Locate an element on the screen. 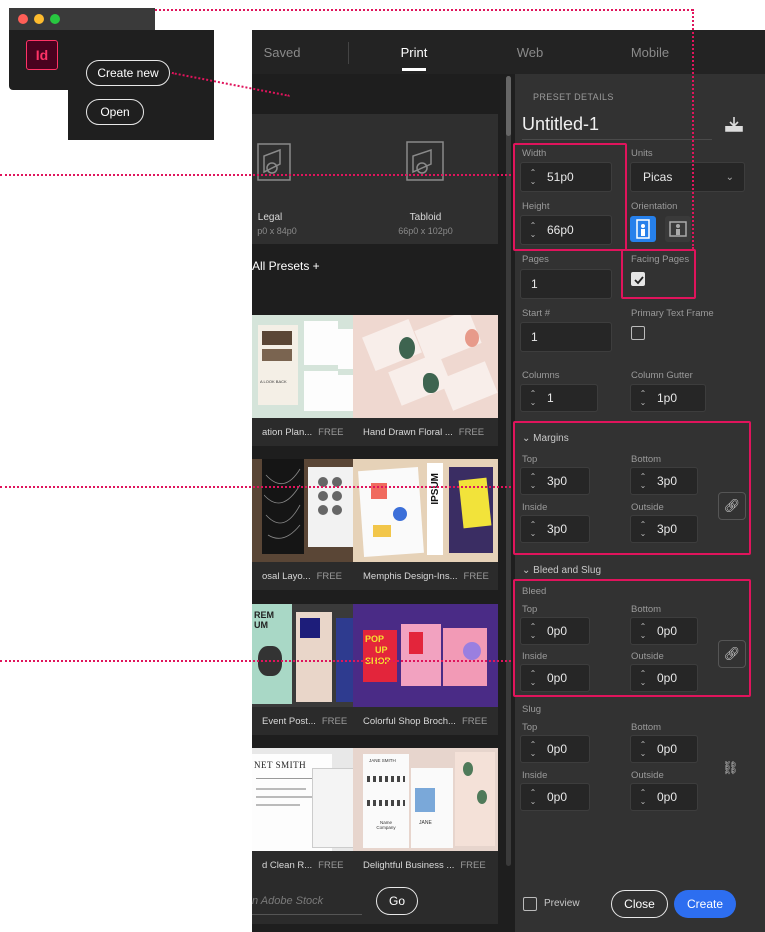 The width and height of the screenshot is (765, 932). width-stepper: ⌃ ⌄ is located at coordinates (533, 177).